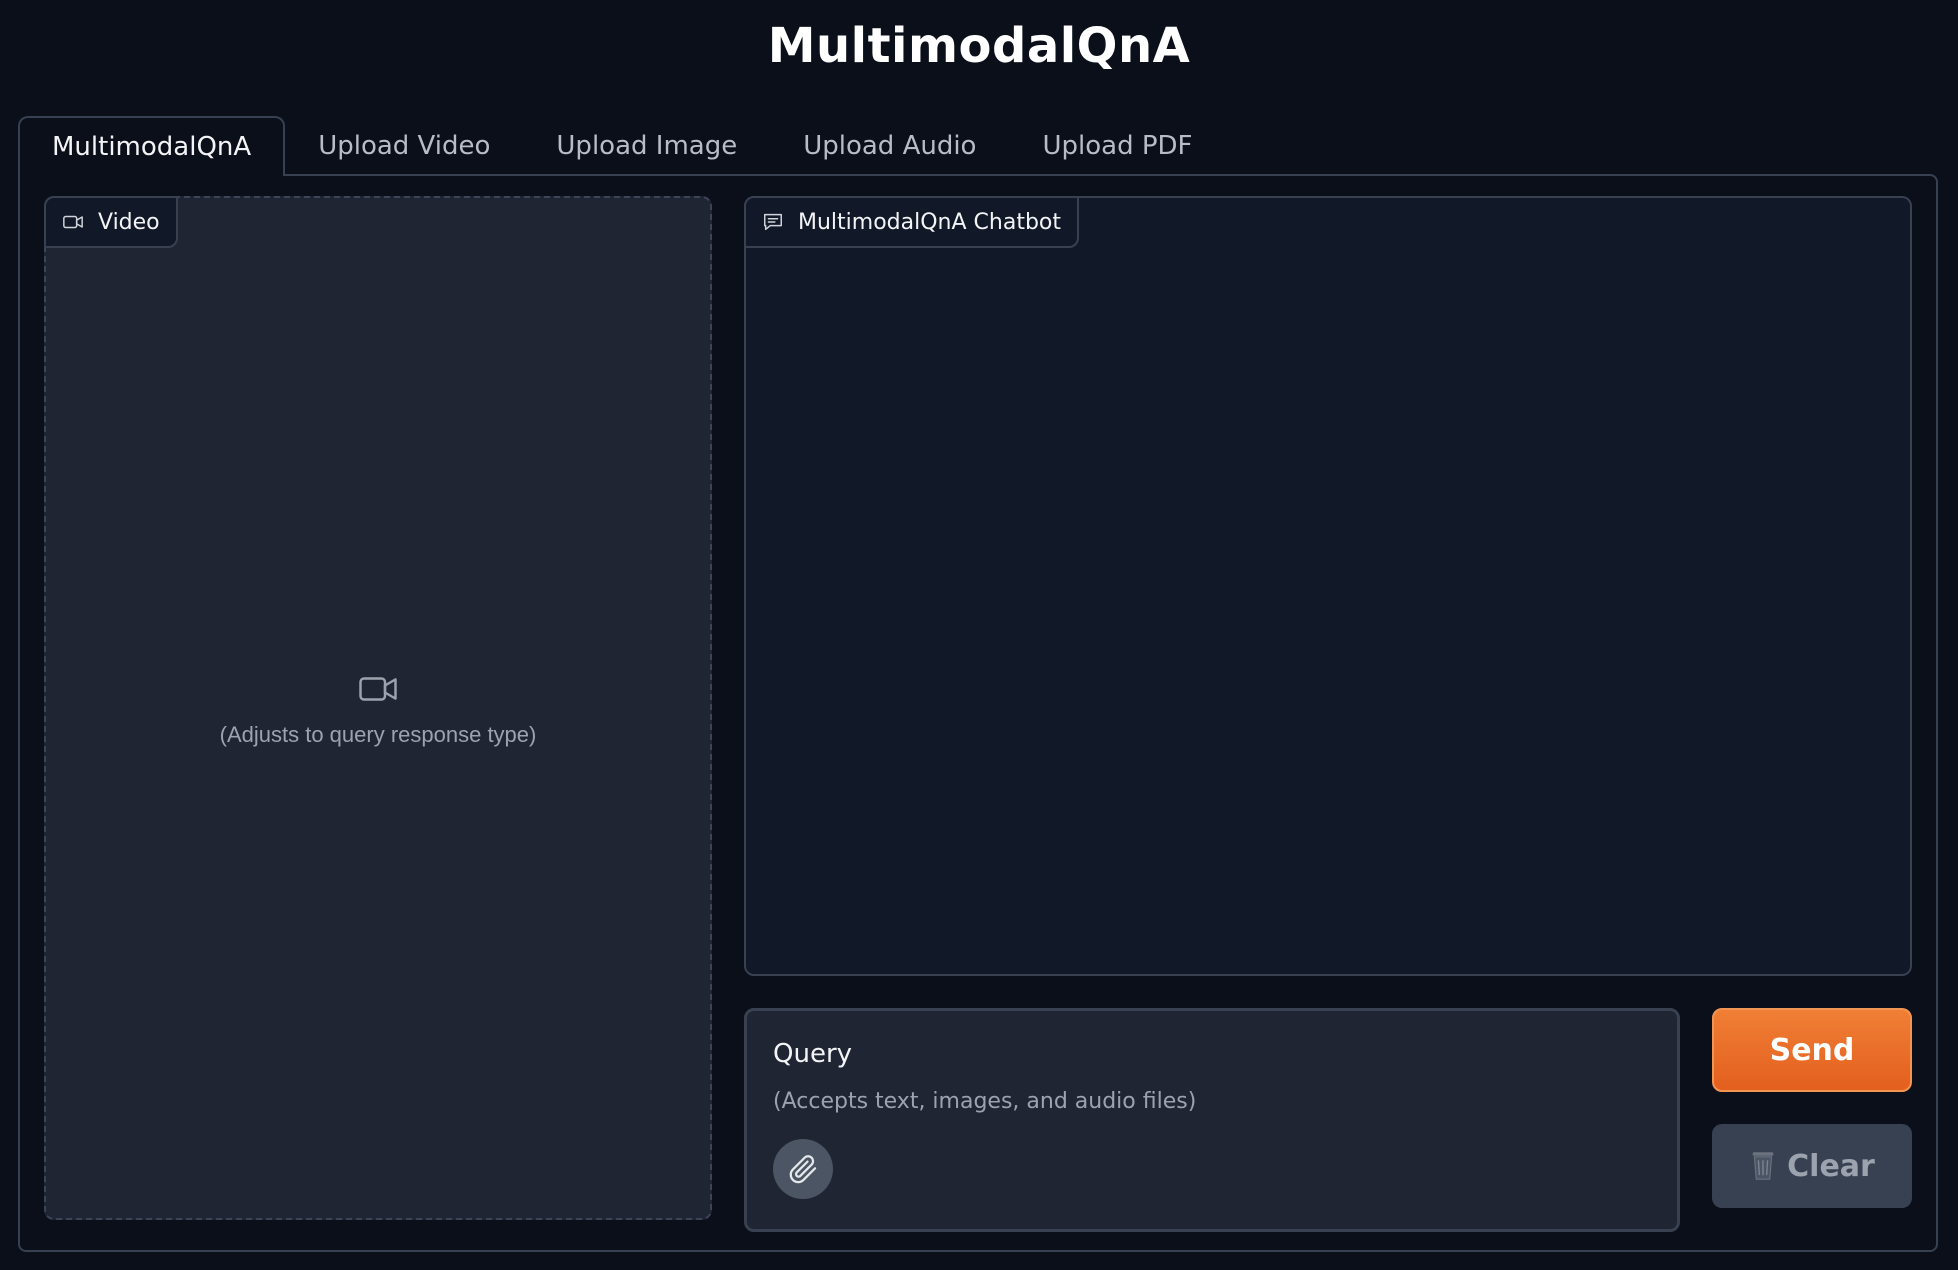  Describe the element at coordinates (1213, 1101) in the screenshot. I see `query-input` at that location.